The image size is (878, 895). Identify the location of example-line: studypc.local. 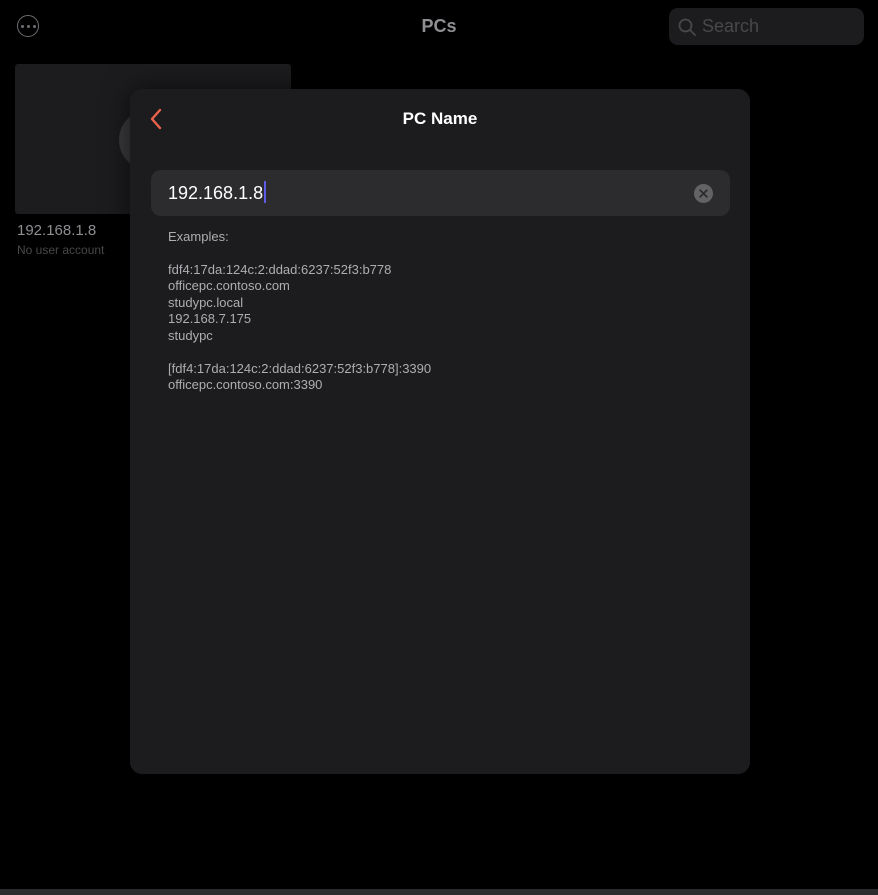
(206, 302).